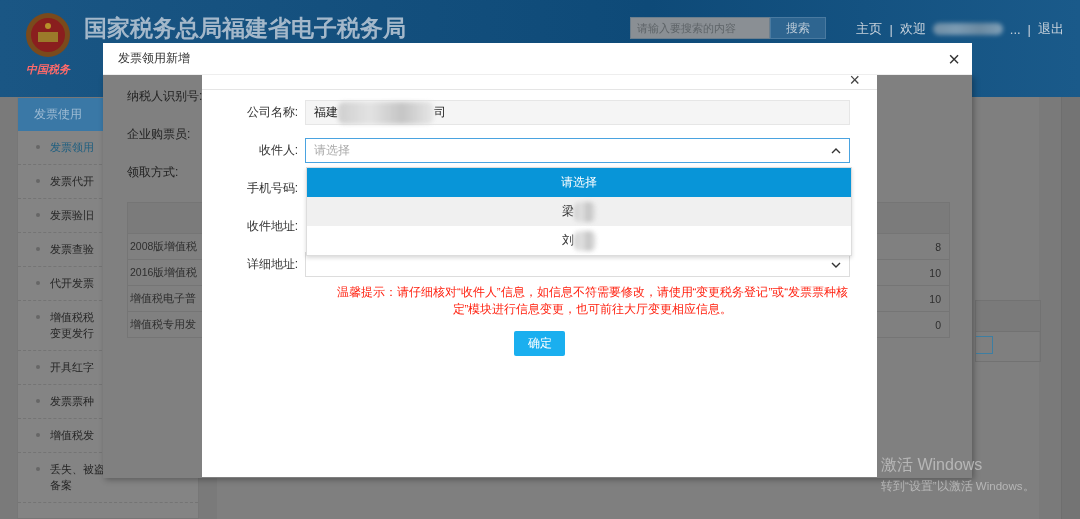 This screenshot has width=1080, height=519. What do you see at coordinates (592, 301) in the screenshot?
I see `warning-text: 温馨提示：请仔细核对“收件人”信息，如信息不符需要修改，请使用“变更税务登记”或“发票票种核定”模块进行信息变更，也可前往大厅变更相应信息。` at bounding box center [592, 301].